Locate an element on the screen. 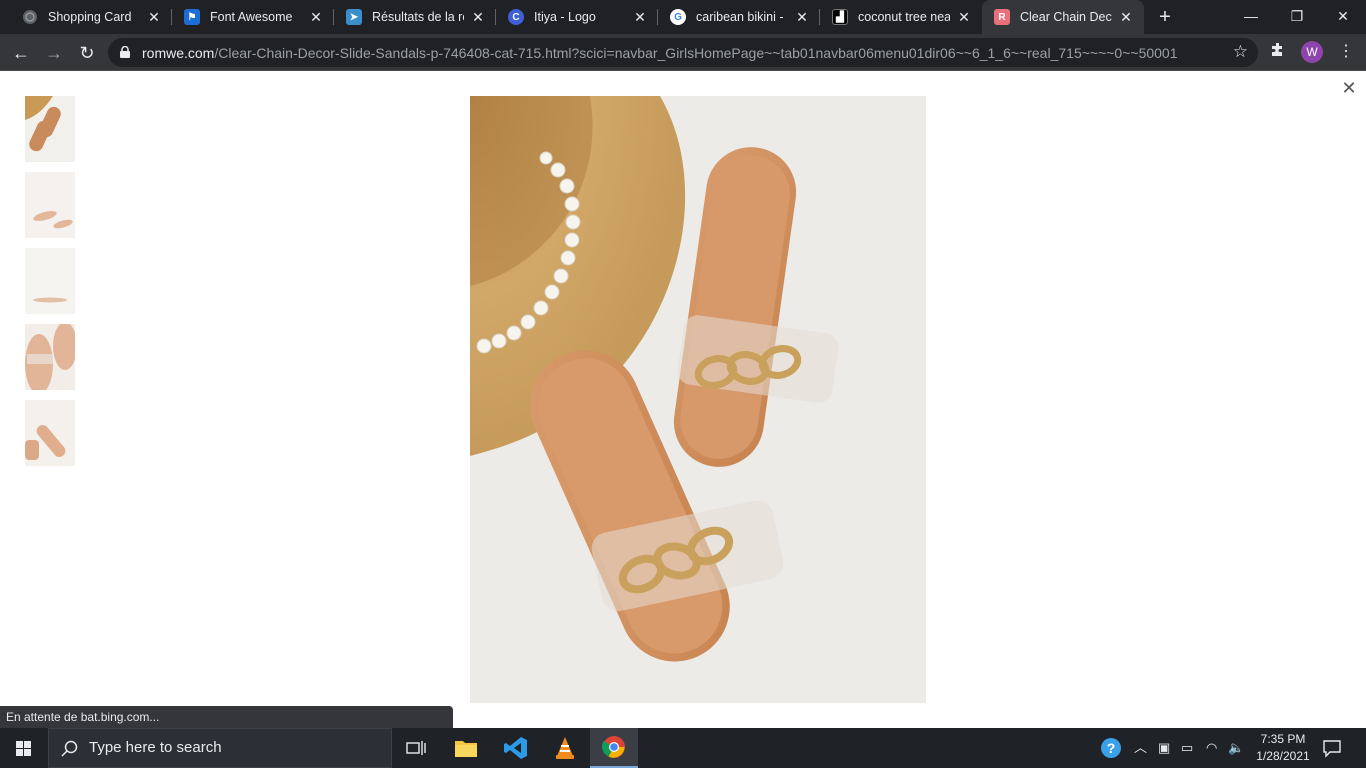 This screenshot has height=775, width=1366. tab-title: Clear Chain Decor is located at coordinates (1066, 17).